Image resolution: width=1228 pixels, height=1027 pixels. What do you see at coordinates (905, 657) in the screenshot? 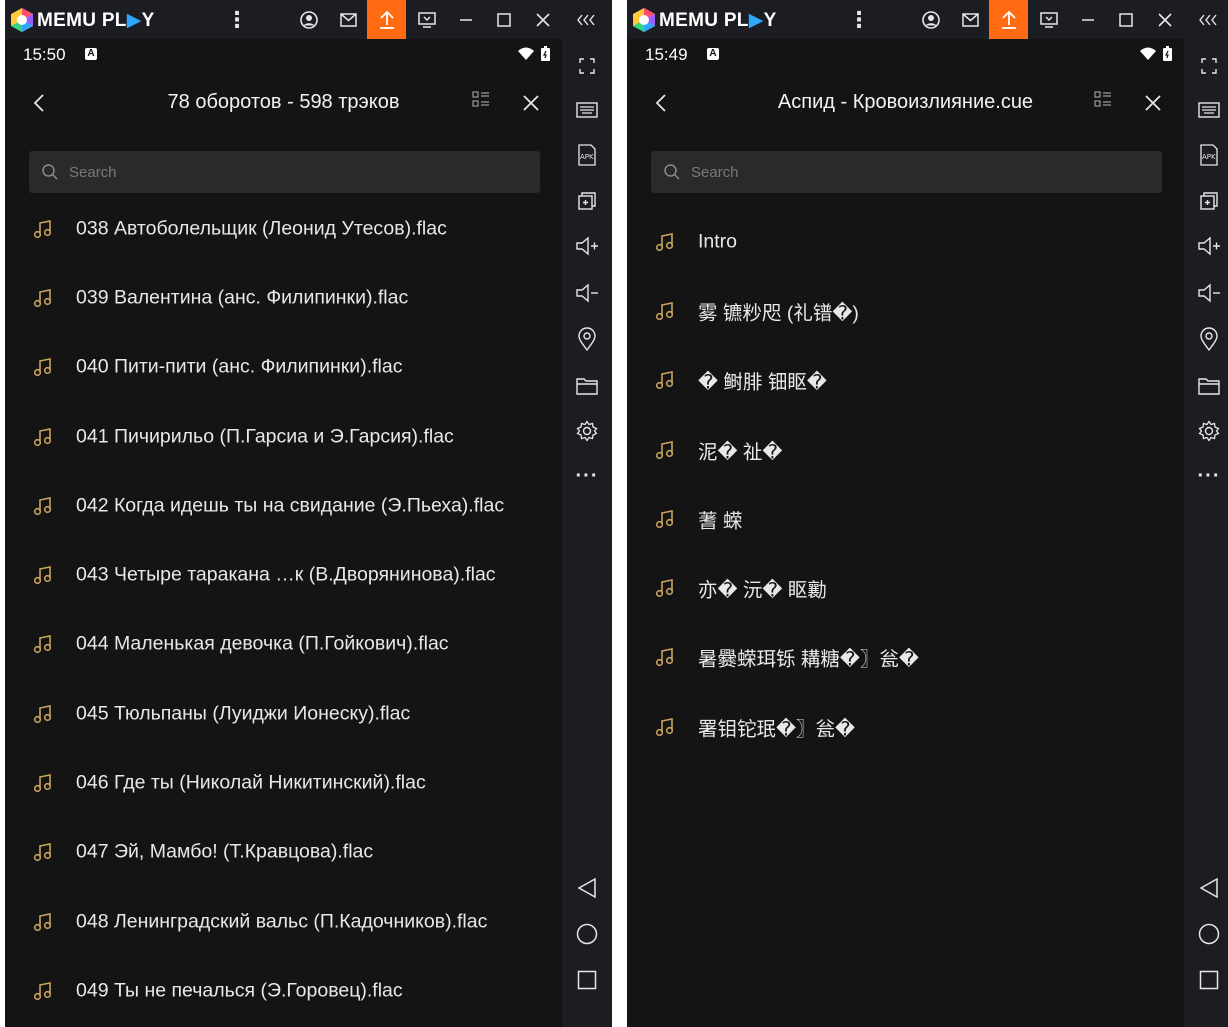
I see `track-item: 暑爨蝾珥铄 耩糖�〗瓮�` at bounding box center [905, 657].